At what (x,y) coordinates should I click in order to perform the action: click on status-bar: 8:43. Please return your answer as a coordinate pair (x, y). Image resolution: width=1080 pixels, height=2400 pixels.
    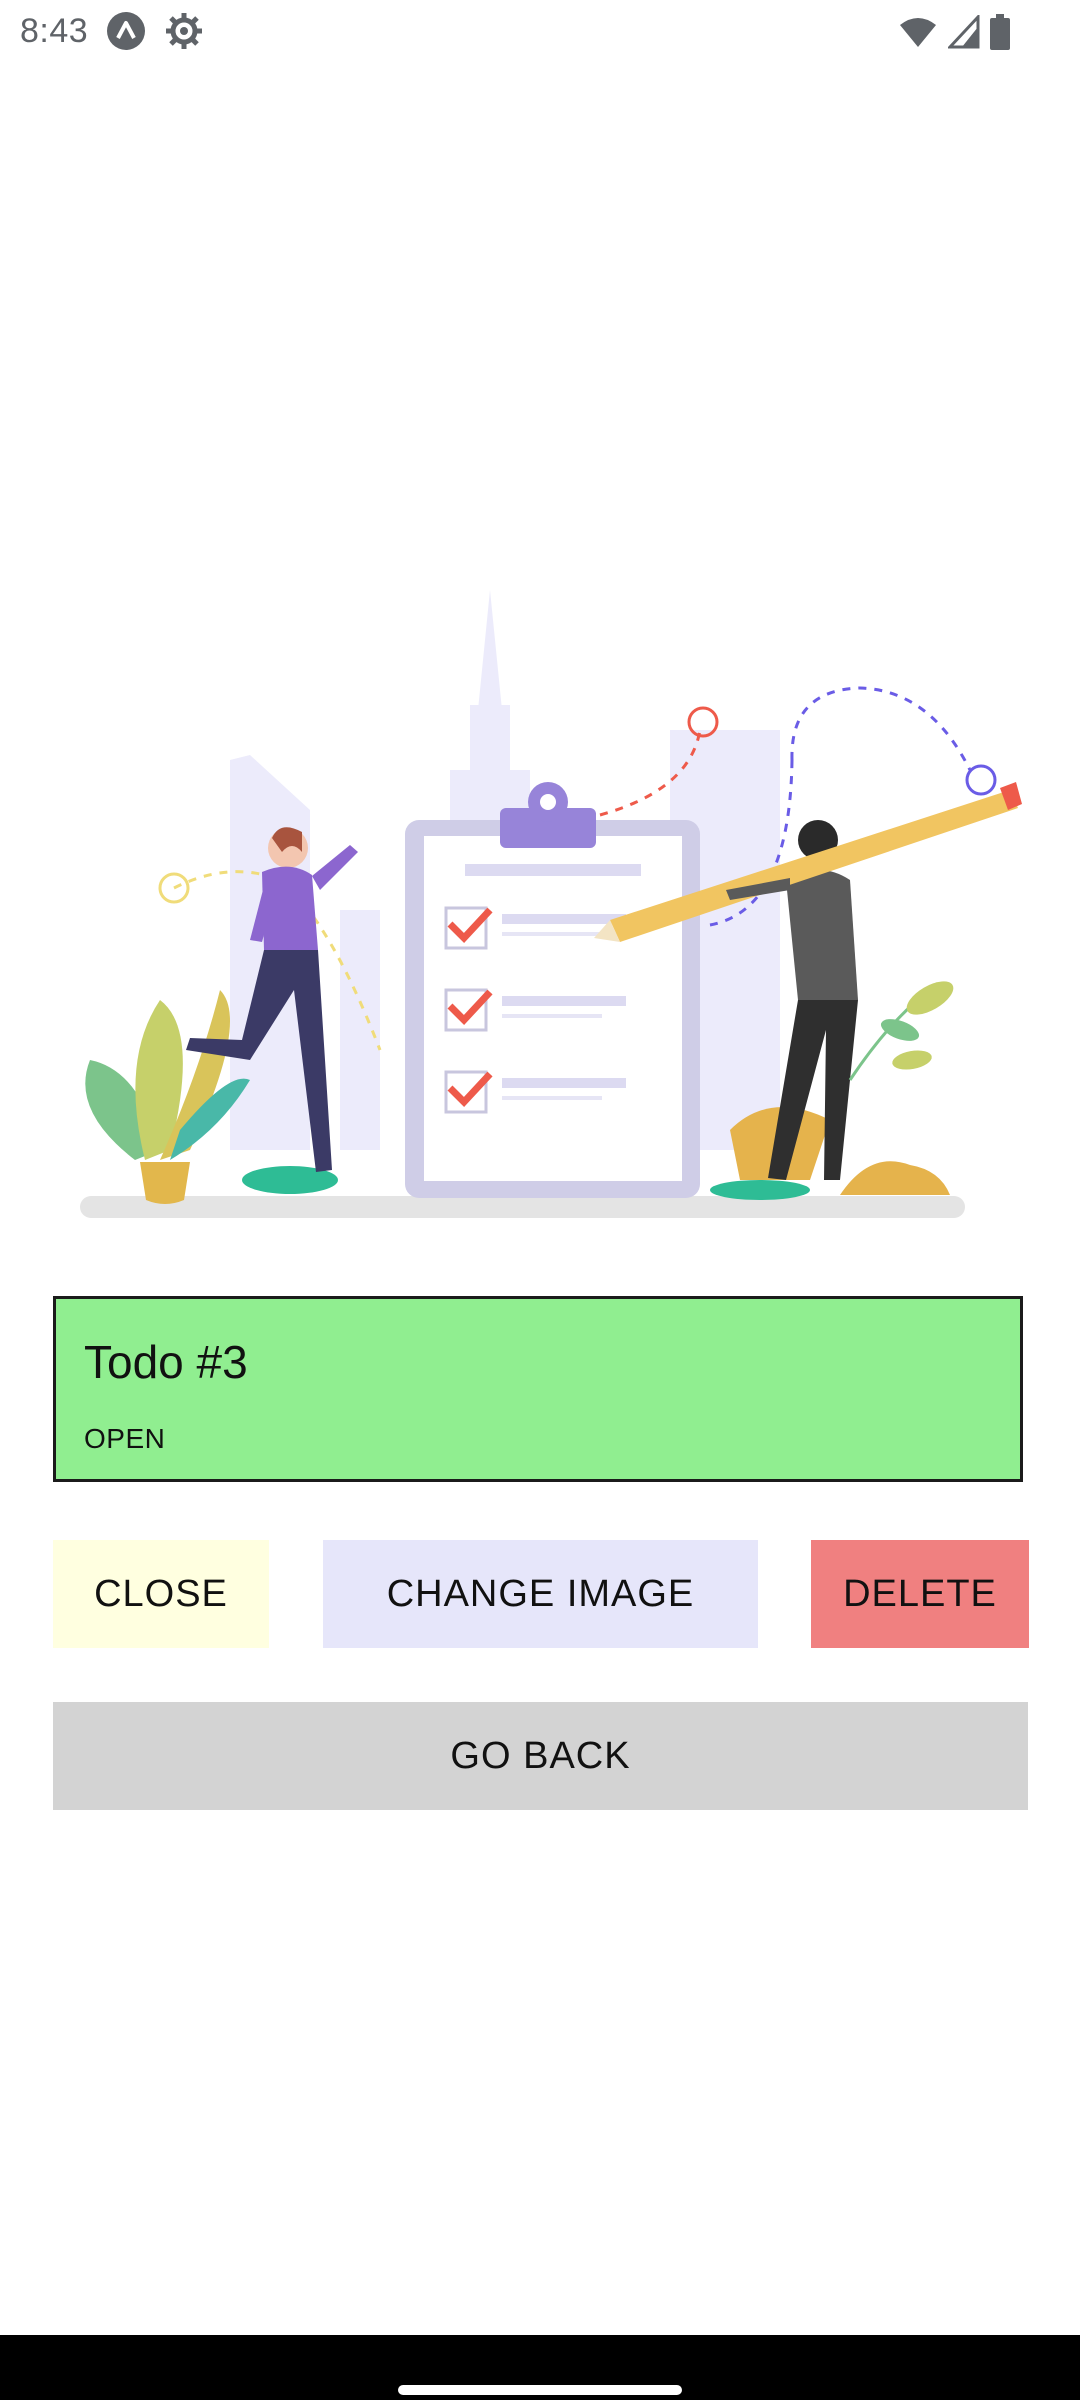
    Looking at the image, I should click on (540, 32).